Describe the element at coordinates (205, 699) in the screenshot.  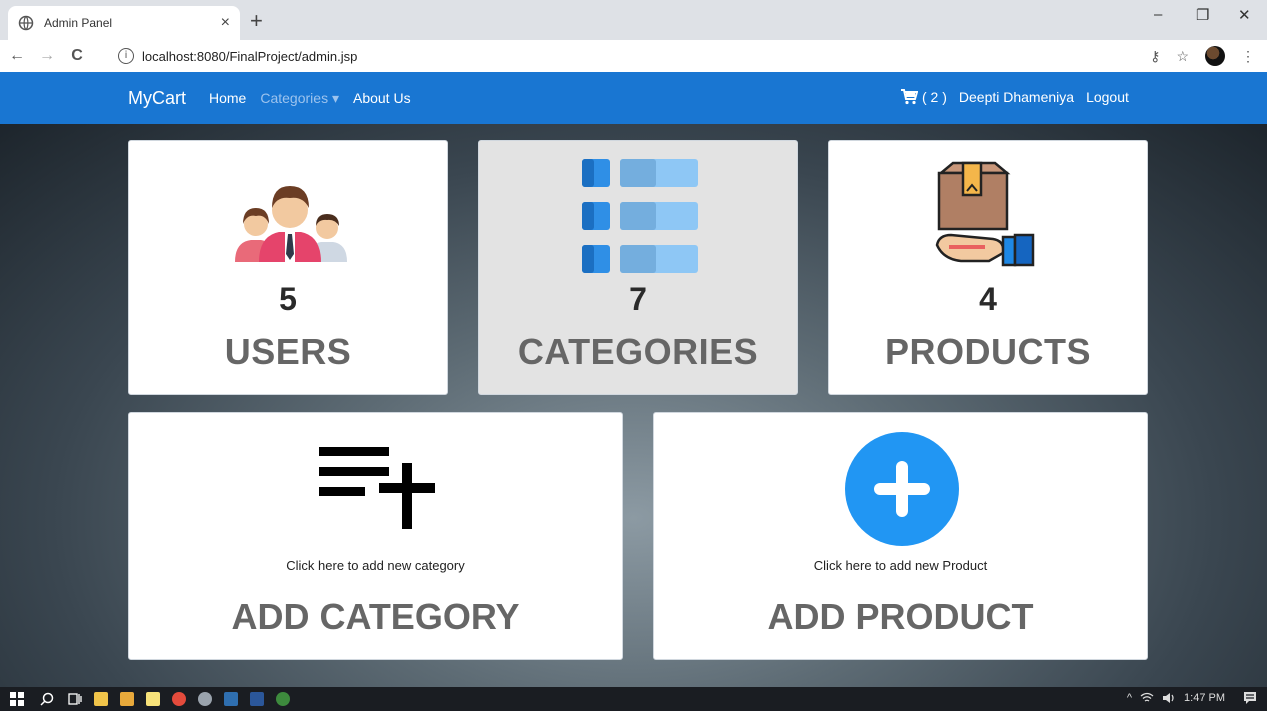
I see `settings-icon` at that location.